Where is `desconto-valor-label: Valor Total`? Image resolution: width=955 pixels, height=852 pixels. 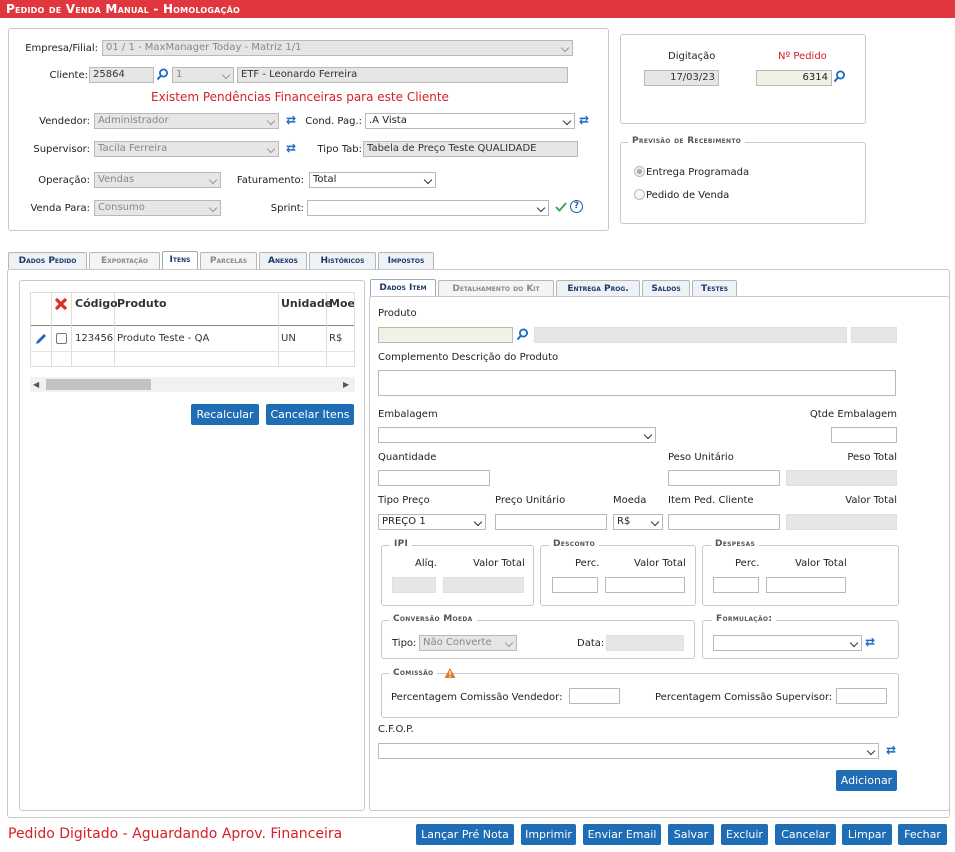
desconto-valor-label: Valor Total is located at coordinates (660, 563).